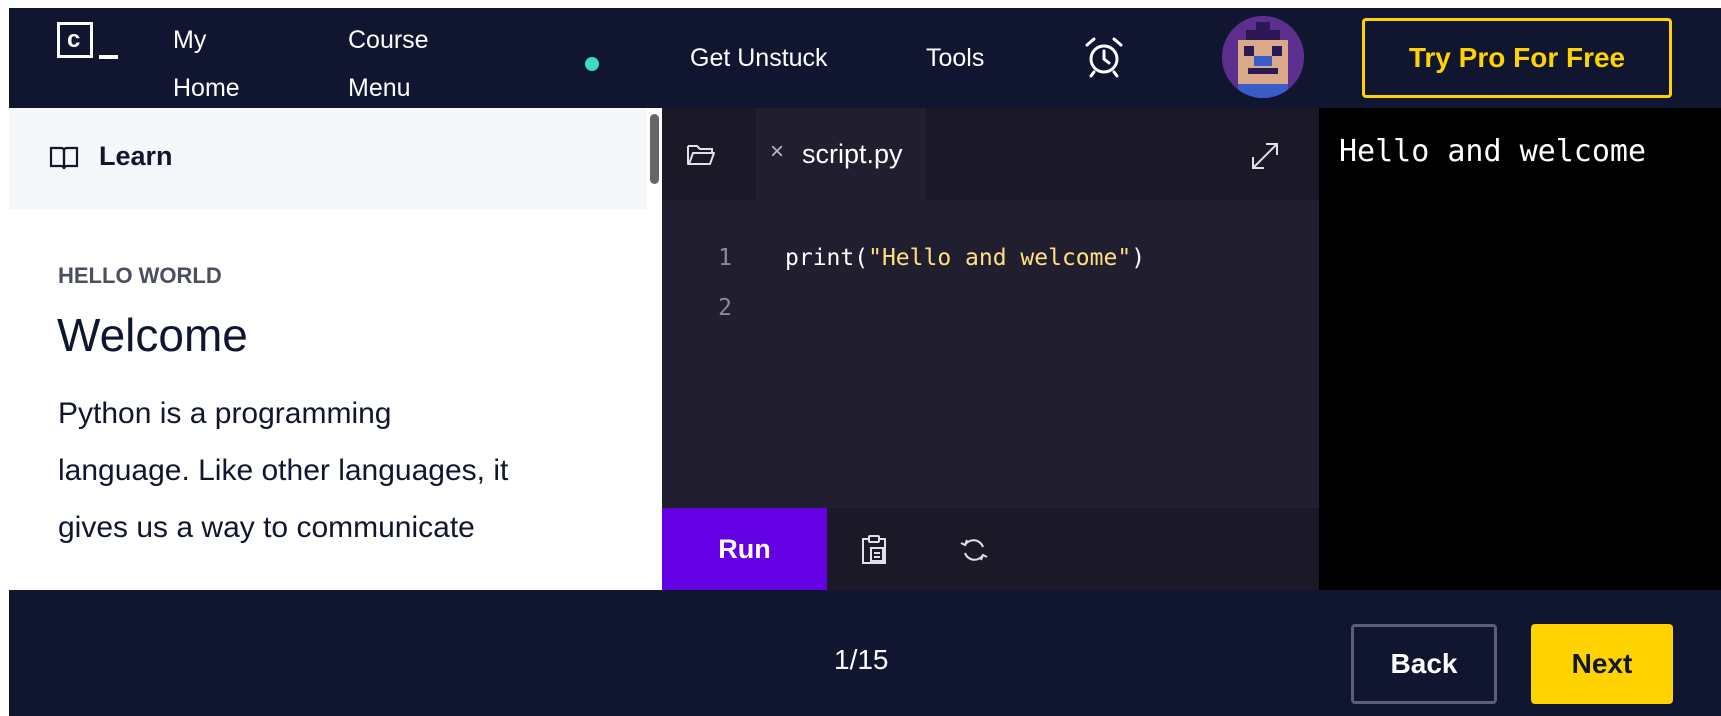  What do you see at coordinates (206, 88) in the screenshot?
I see `nav-my-home-line2: Home` at bounding box center [206, 88].